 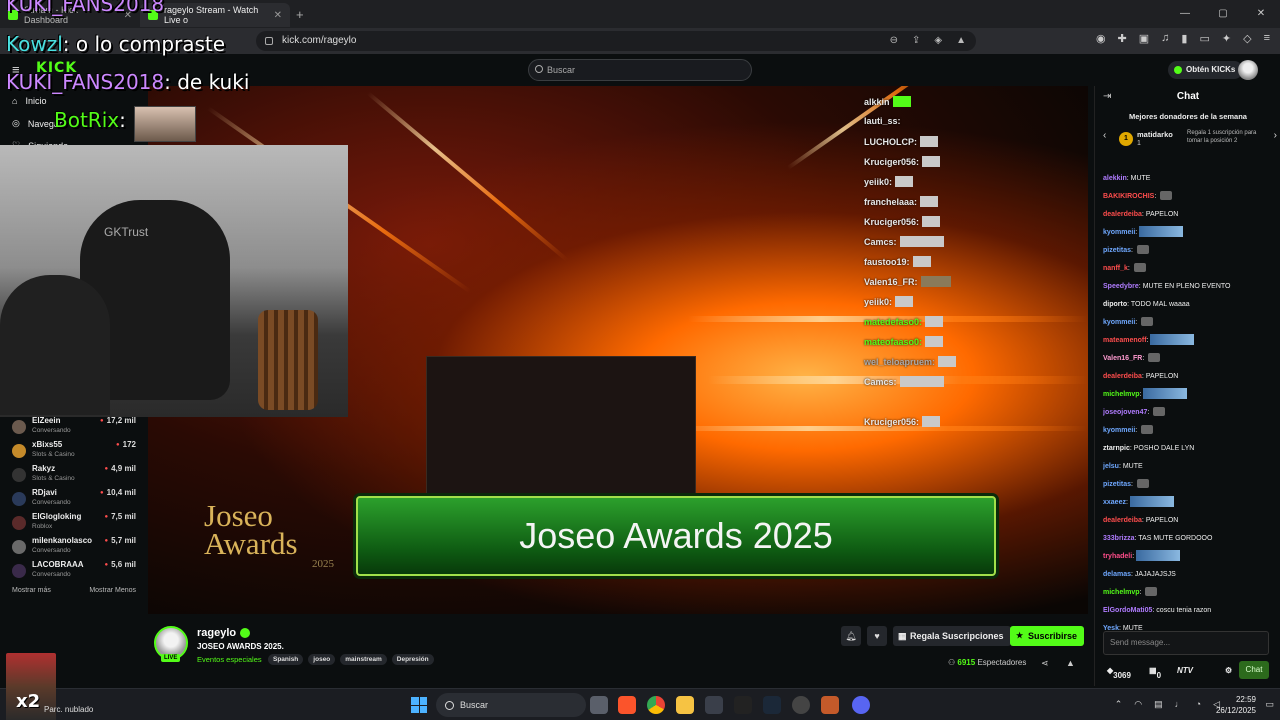 What do you see at coordinates (1248, 70) in the screenshot?
I see `avatar` at bounding box center [1248, 70].